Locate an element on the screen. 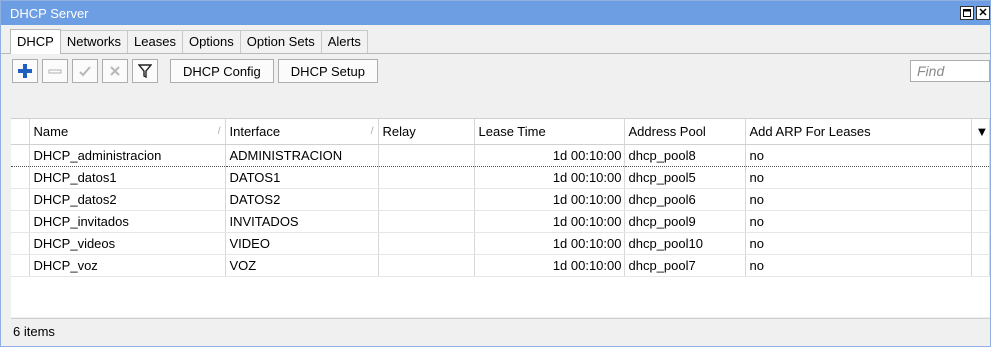 The height and width of the screenshot is (347, 991). filter-button is located at coordinates (145, 71).